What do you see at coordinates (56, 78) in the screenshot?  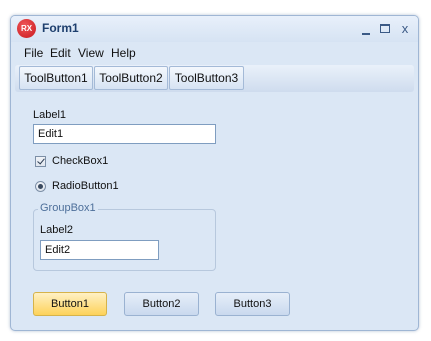 I see `toolbutton-1: ToolButton1` at bounding box center [56, 78].